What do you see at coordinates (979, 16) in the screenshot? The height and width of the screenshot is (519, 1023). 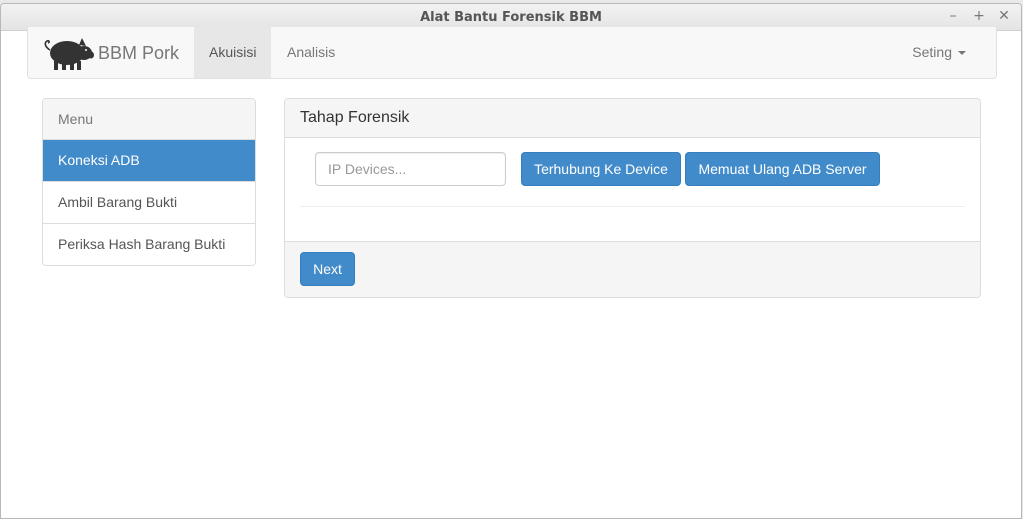 I see `maximize-icon: +` at bounding box center [979, 16].